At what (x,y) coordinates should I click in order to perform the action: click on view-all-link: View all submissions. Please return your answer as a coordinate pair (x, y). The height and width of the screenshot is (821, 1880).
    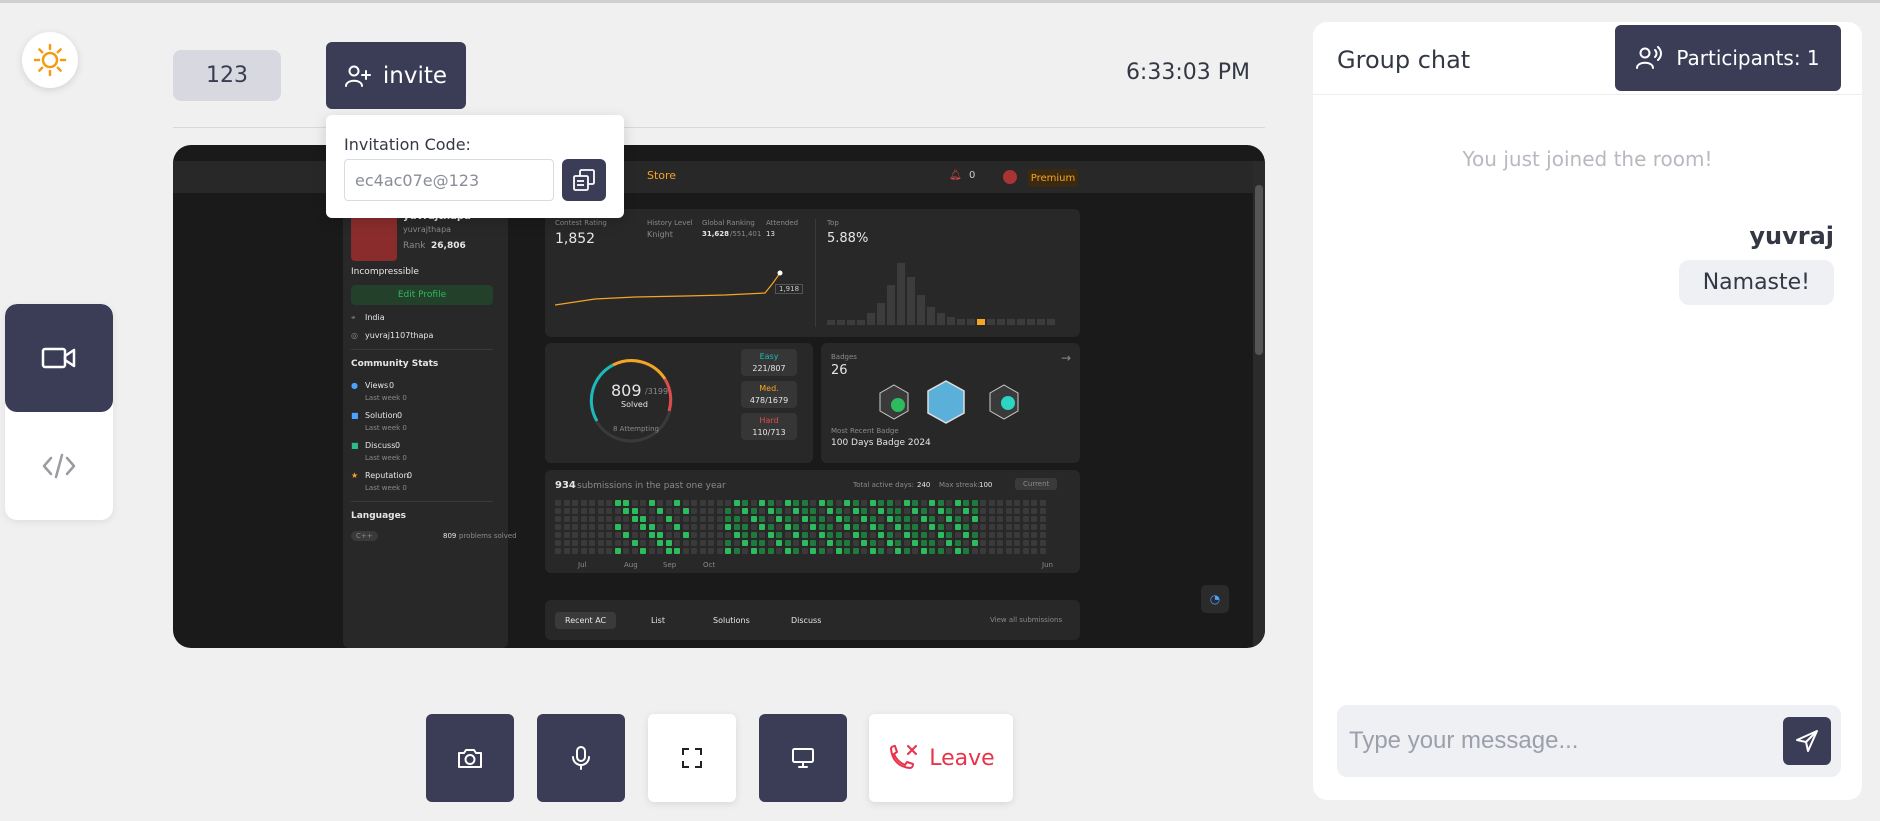
    Looking at the image, I should click on (1026, 620).